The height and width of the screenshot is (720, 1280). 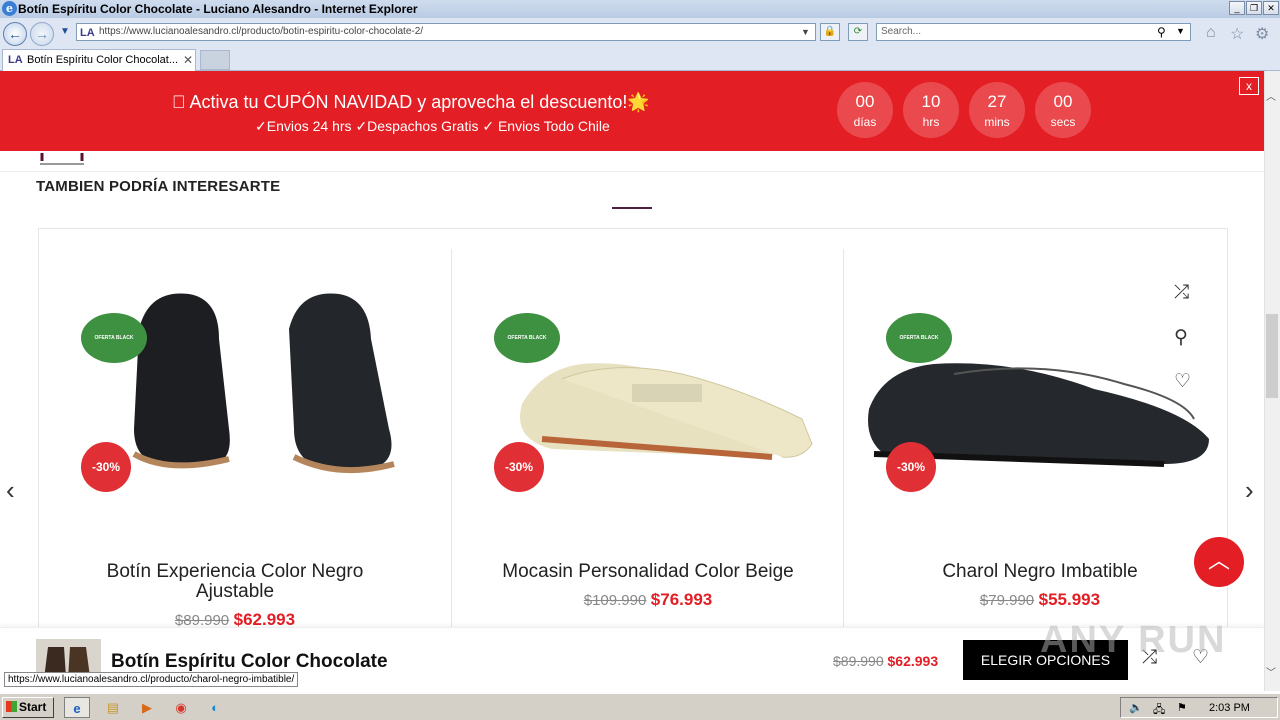 I want to click on countdown-hours: 10 hrs, so click(x=931, y=110).